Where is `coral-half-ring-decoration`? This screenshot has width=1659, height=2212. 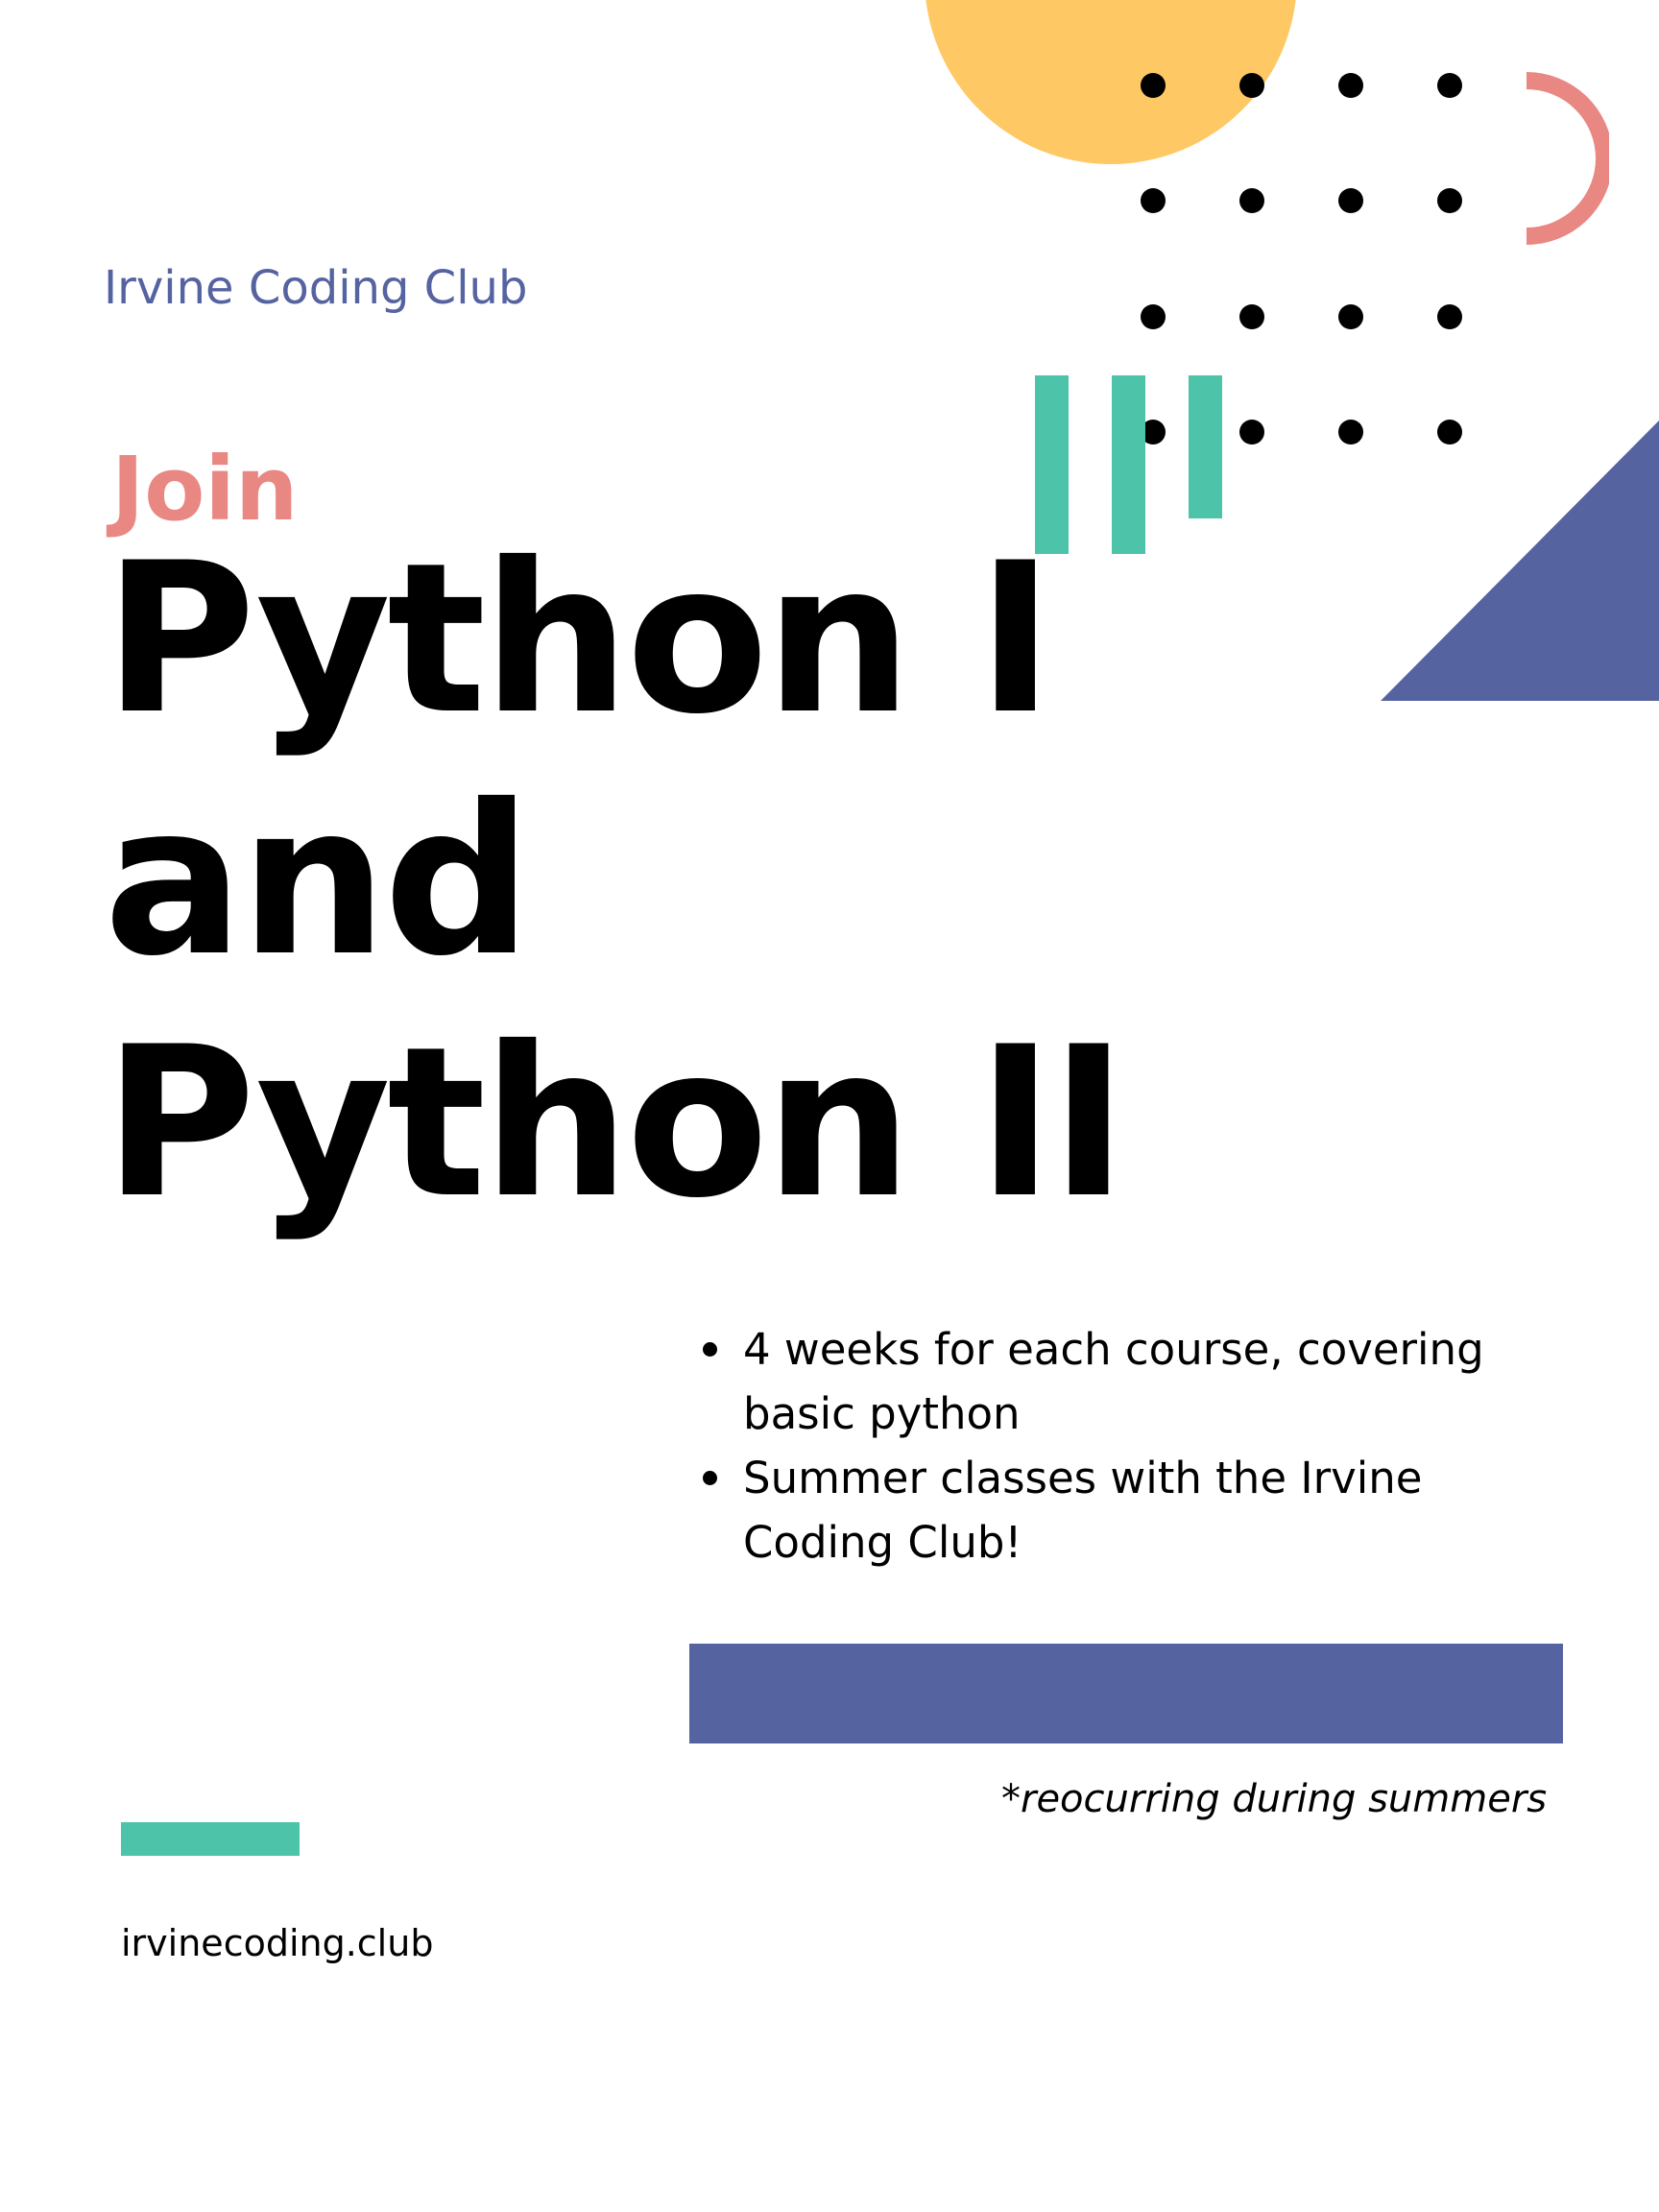 coral-half-ring-decoration is located at coordinates (1567, 158).